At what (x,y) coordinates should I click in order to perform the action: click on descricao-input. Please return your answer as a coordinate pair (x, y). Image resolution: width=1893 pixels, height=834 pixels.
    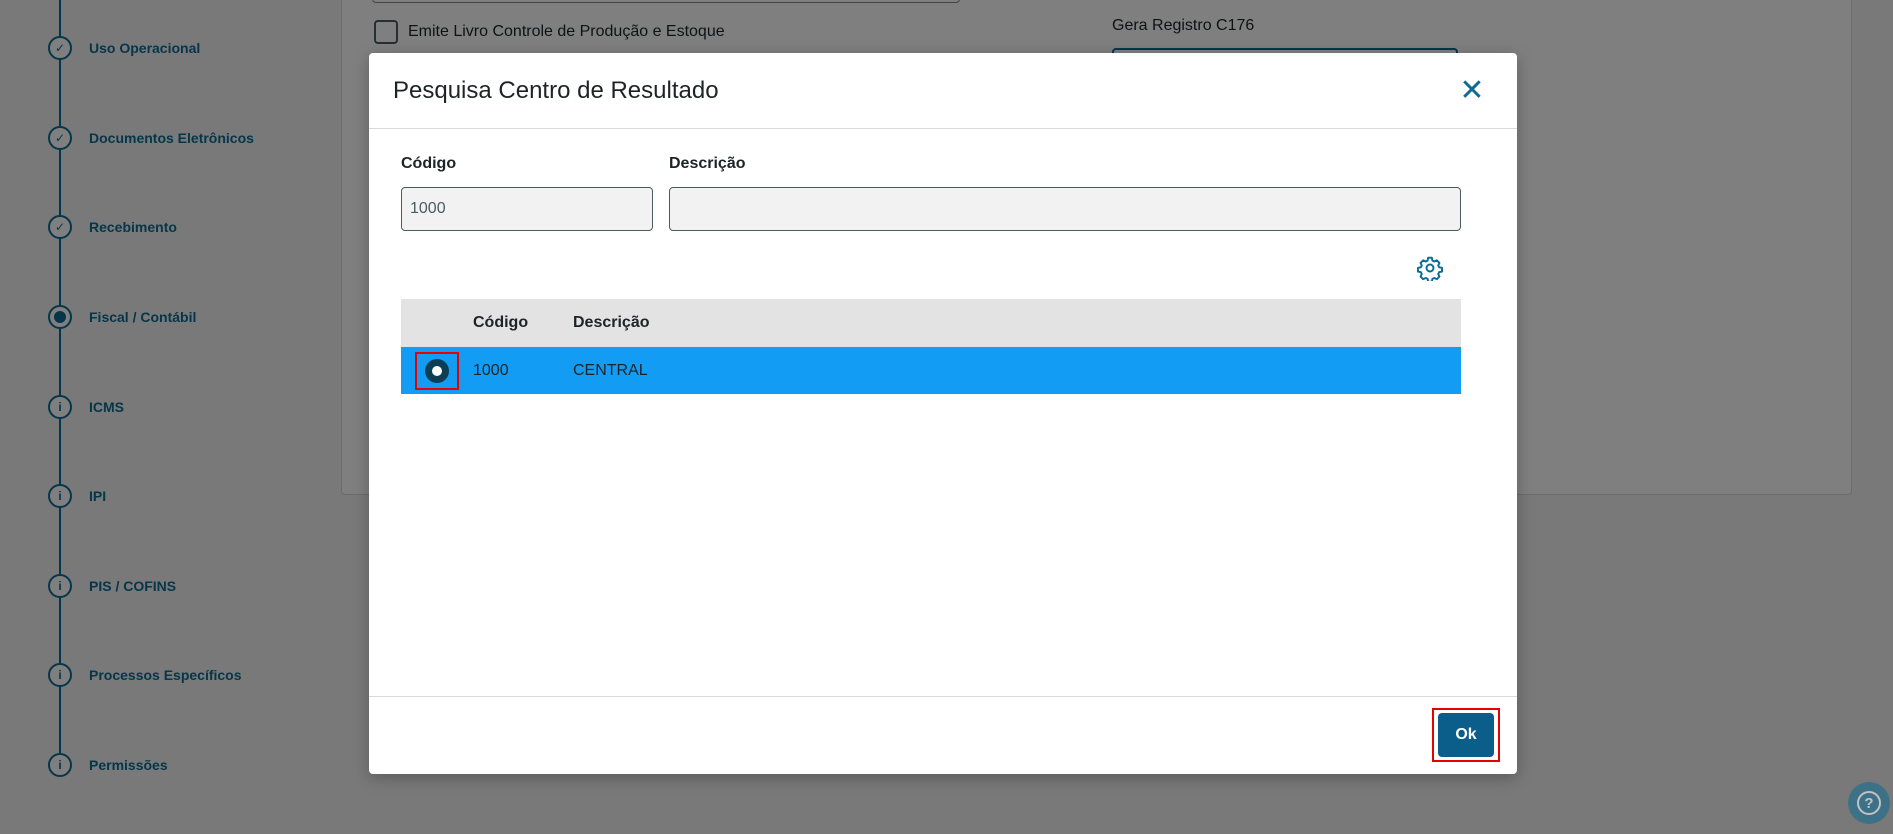
    Looking at the image, I should click on (1065, 209).